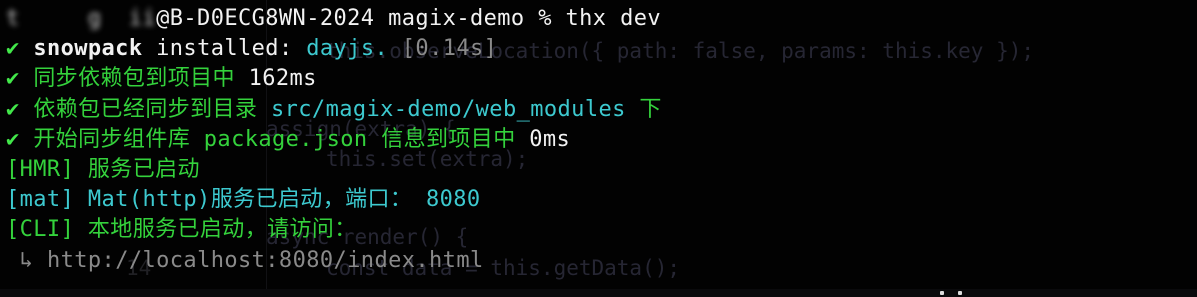 This screenshot has width=1197, height=297. I want to click on mat-tag: [mat], so click(40, 200).